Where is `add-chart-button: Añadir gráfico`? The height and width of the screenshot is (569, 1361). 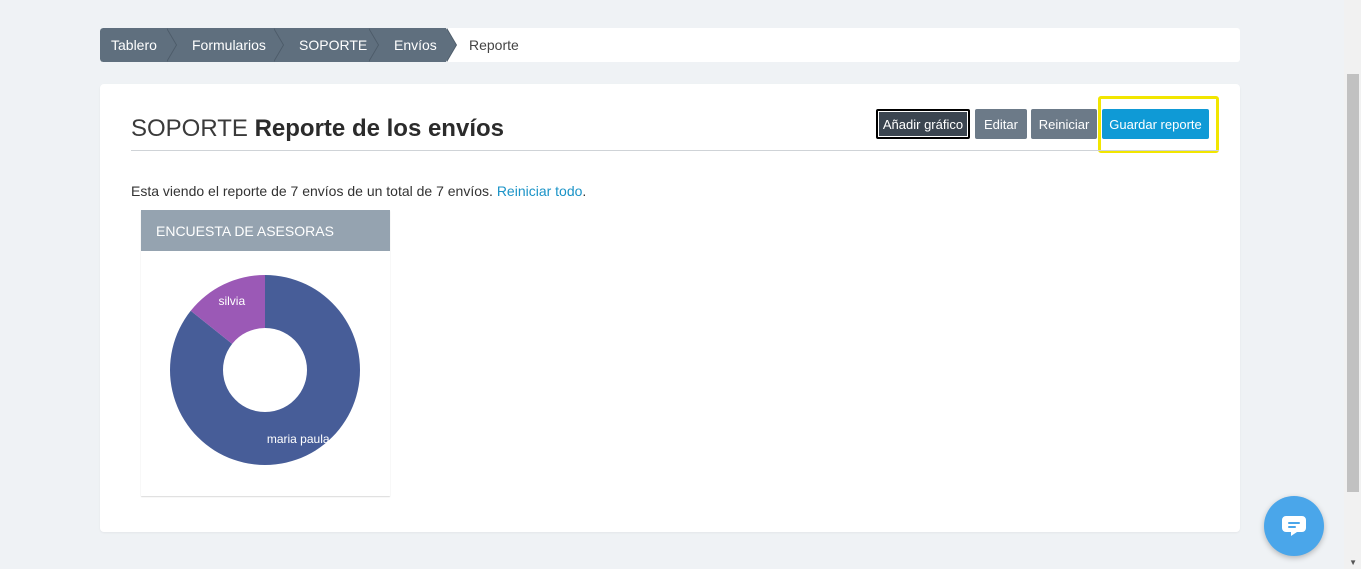
add-chart-button: Añadir gráfico is located at coordinates (923, 124).